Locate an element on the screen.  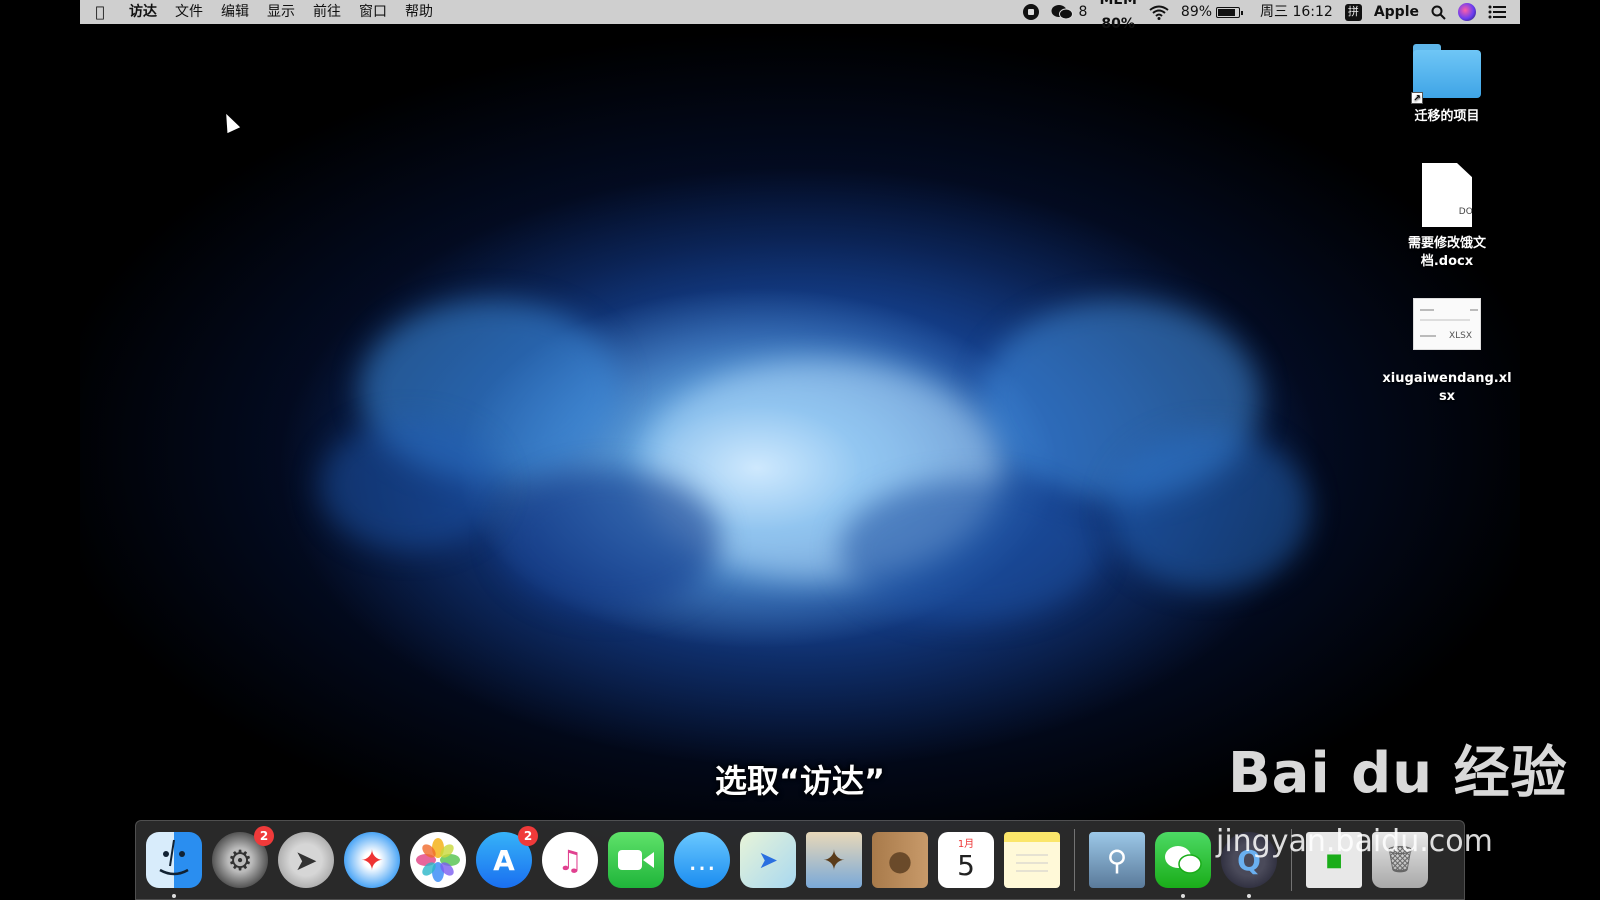
dock-preview: ⚲ is located at coordinates (1117, 860).